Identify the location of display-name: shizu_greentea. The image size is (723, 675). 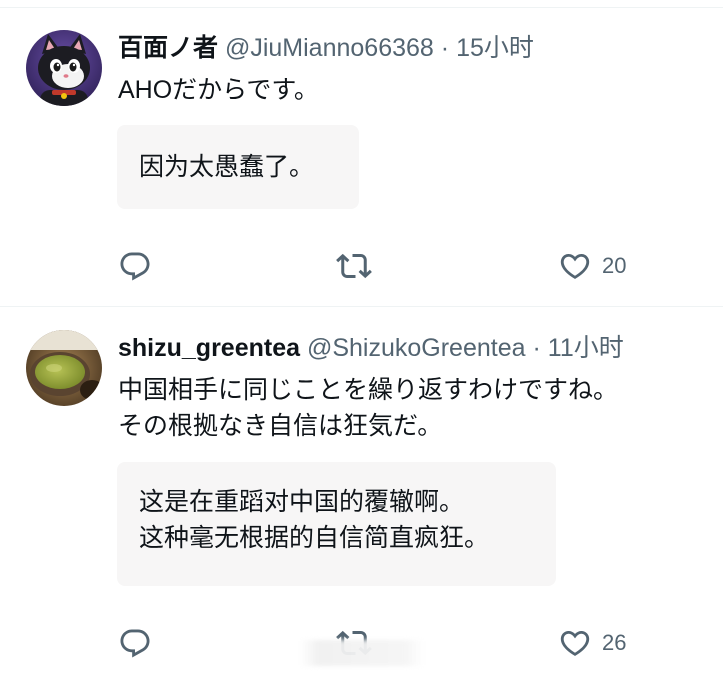
(209, 348).